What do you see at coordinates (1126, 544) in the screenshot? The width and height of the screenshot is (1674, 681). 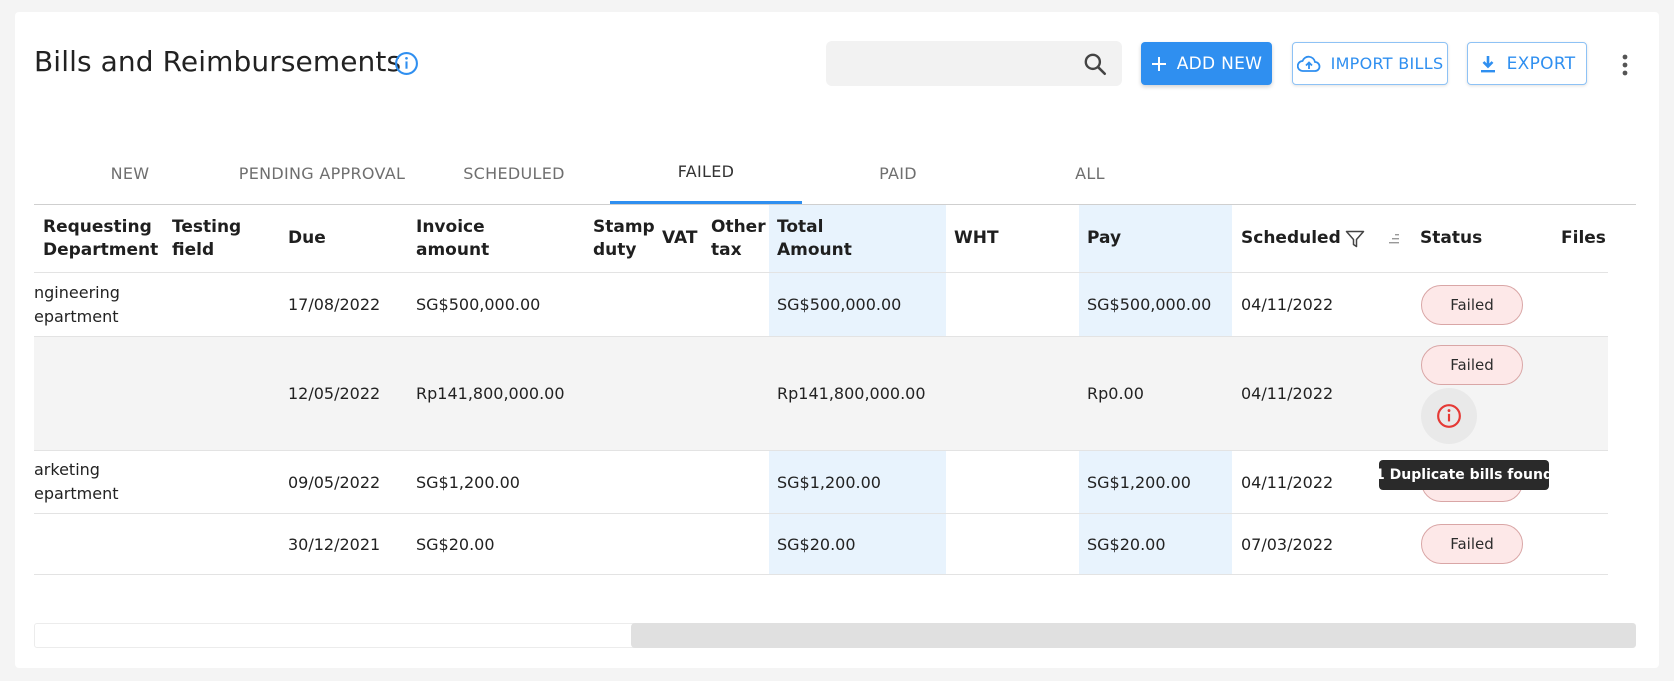 I see `row-pay: SG$20.00` at bounding box center [1126, 544].